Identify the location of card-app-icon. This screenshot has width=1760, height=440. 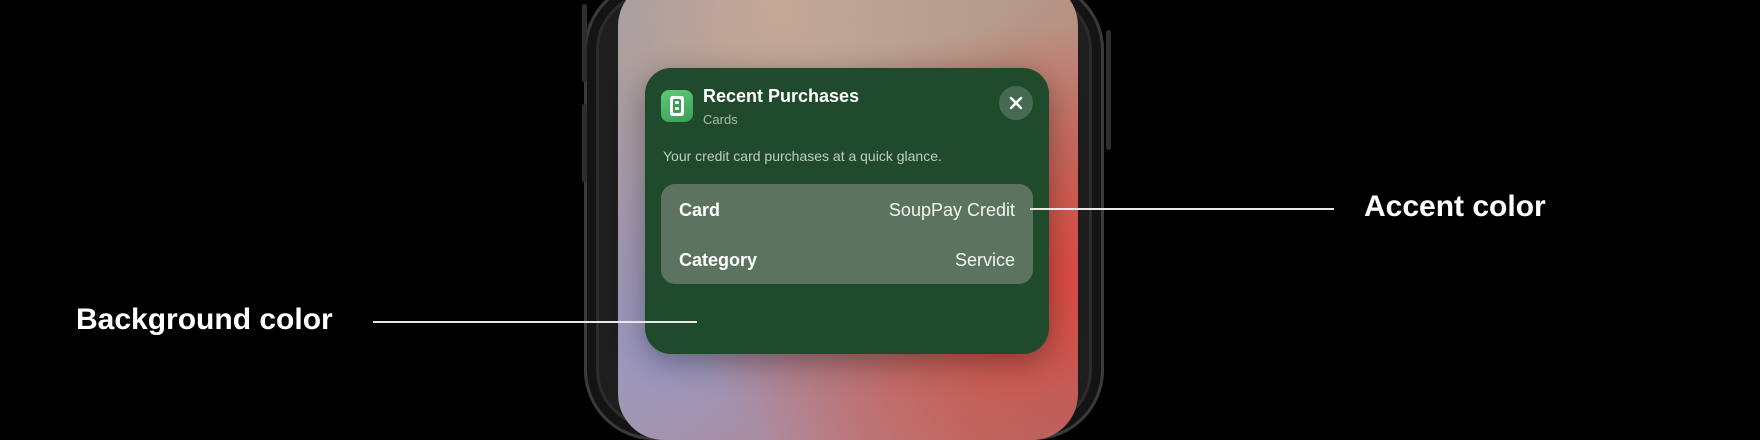
(677, 106).